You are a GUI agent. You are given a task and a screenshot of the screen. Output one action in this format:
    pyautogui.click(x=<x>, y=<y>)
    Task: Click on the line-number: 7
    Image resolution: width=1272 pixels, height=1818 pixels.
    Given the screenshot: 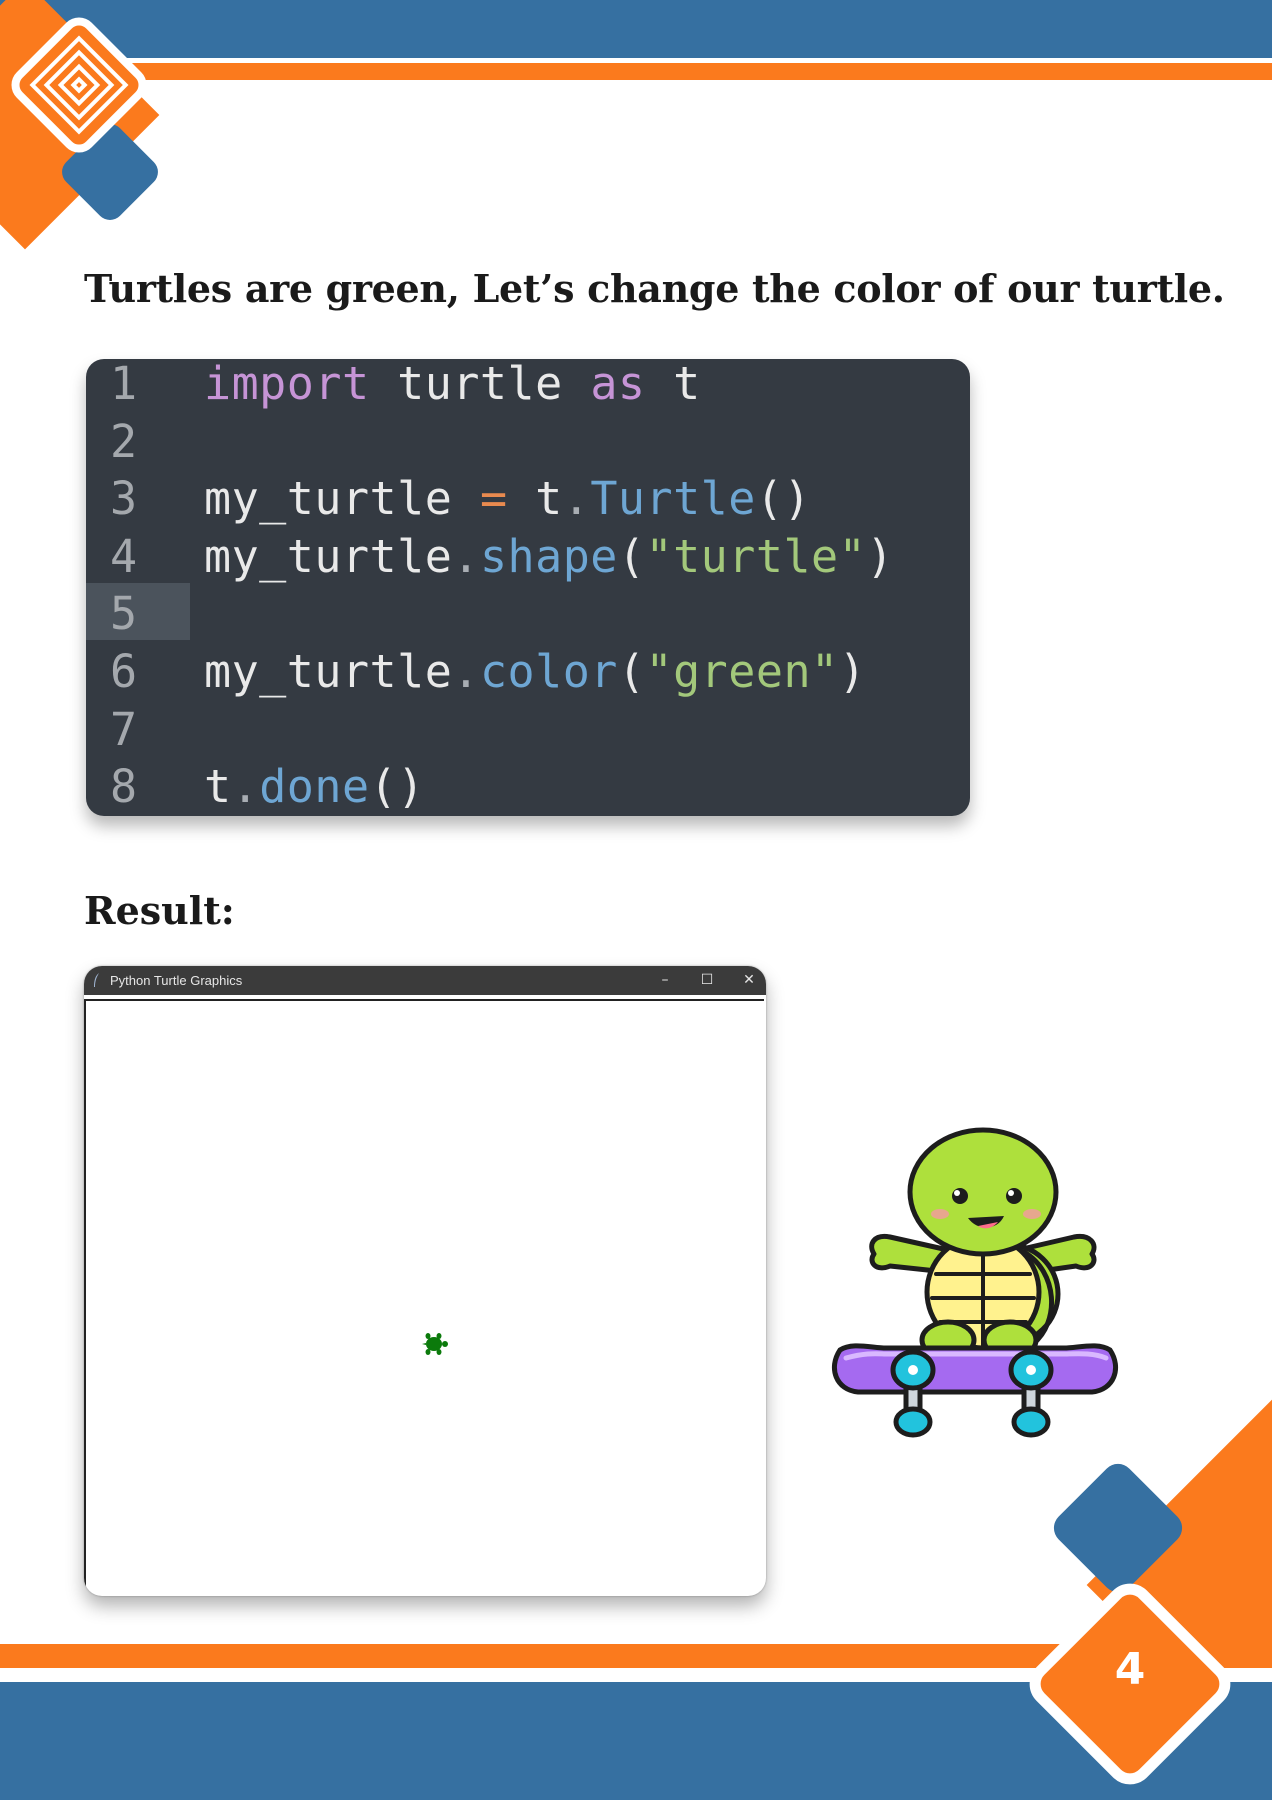 What is the action you would take?
    pyautogui.click(x=124, y=729)
    